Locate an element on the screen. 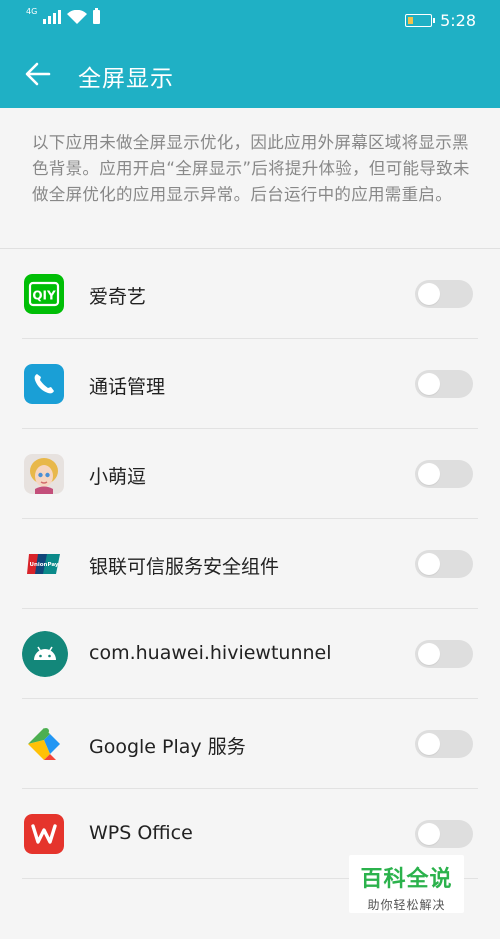 The image size is (500, 939). watermark-logo: 百科全说 助你轻松解决 is located at coordinates (406, 884).